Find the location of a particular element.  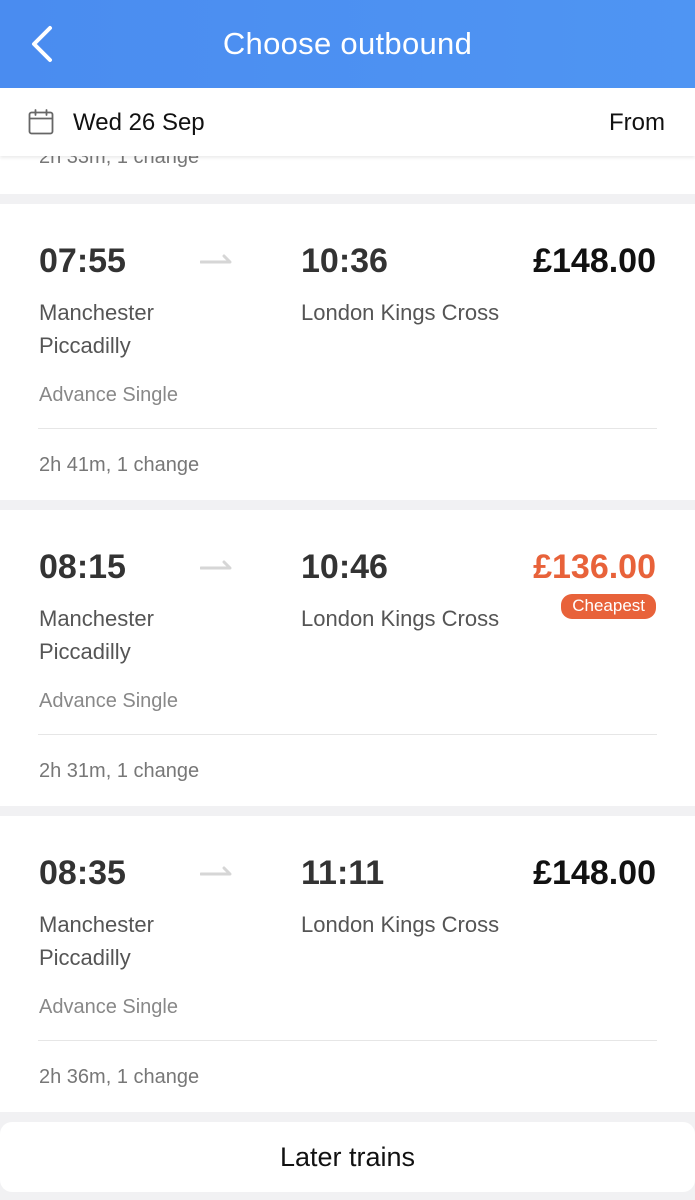

cheapest-badge: Cheapest is located at coordinates (608, 606).